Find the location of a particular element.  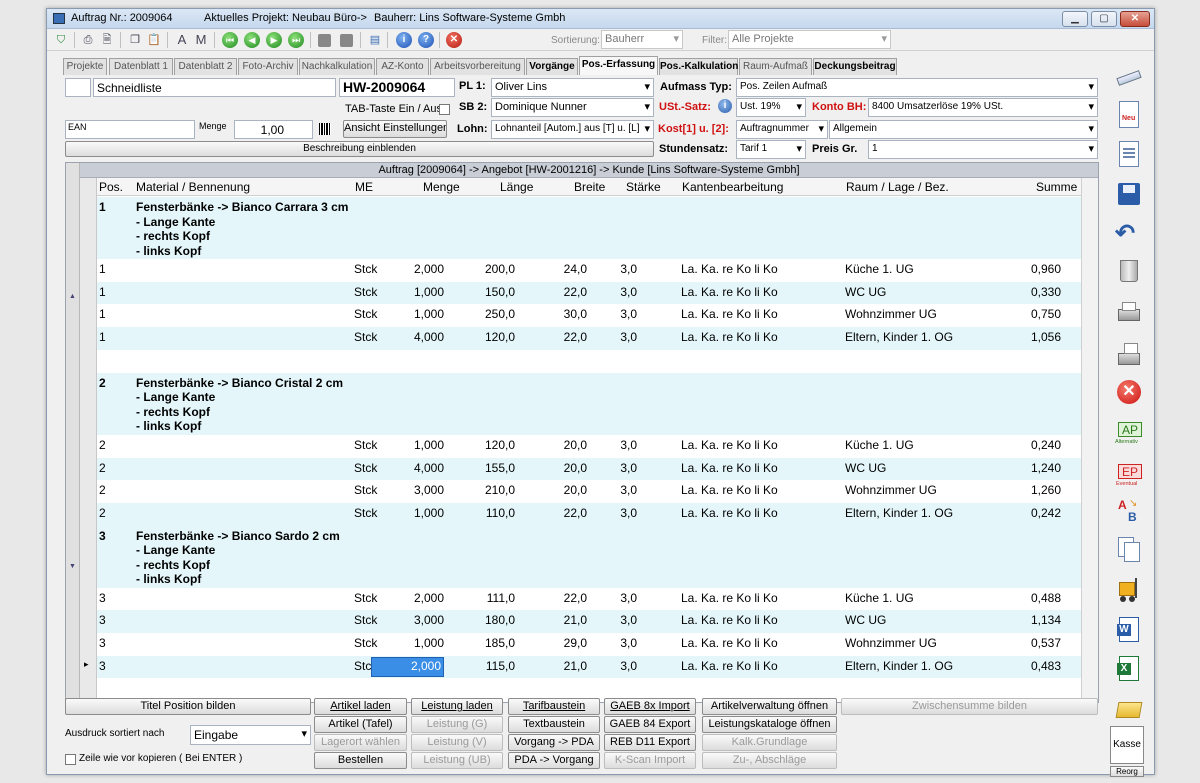

tab-deckungsbeitrag: Deckungsbeitrag is located at coordinates (855, 66).